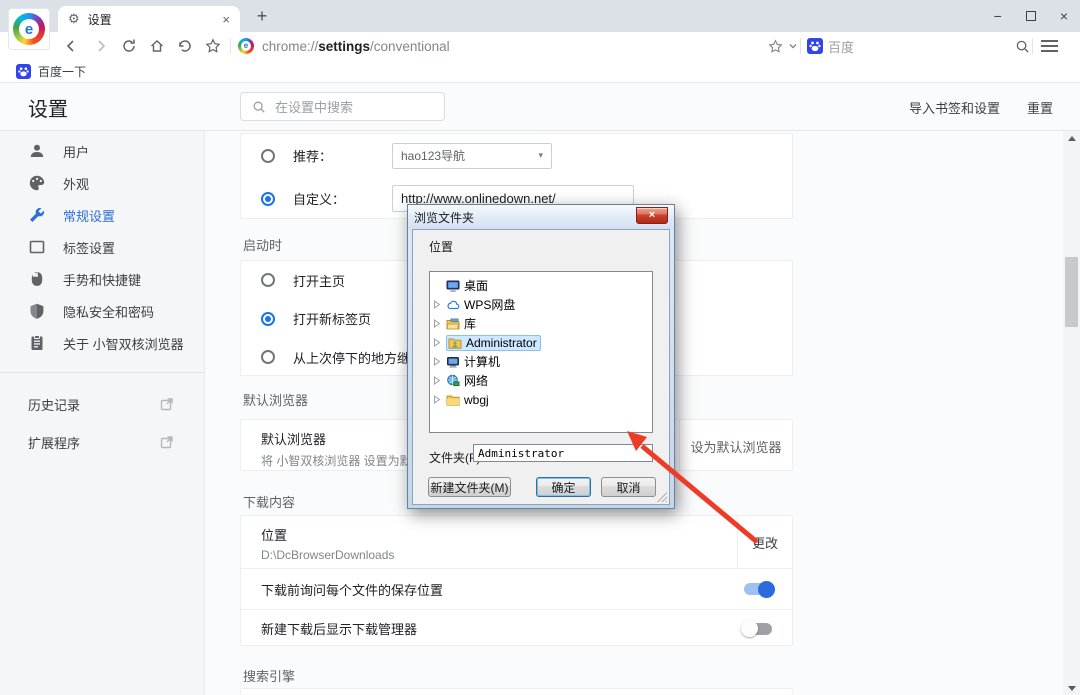  Describe the element at coordinates (998, 16) in the screenshot. I see `minimize-icon: −` at that location.